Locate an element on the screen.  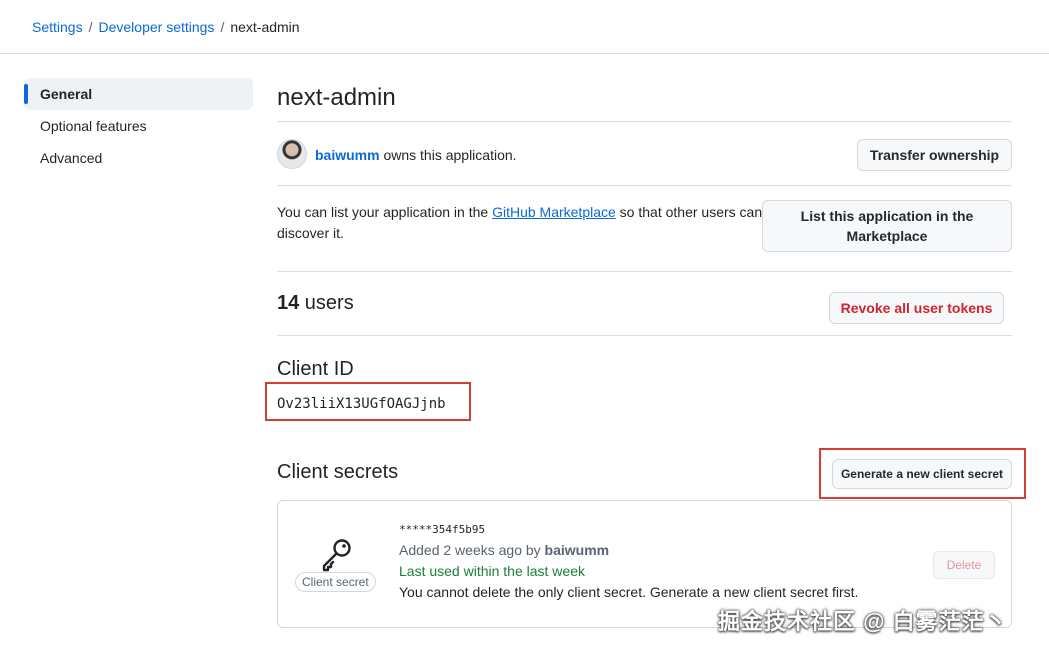
marketplace-text-before: You can list your application in the is located at coordinates (384, 212).